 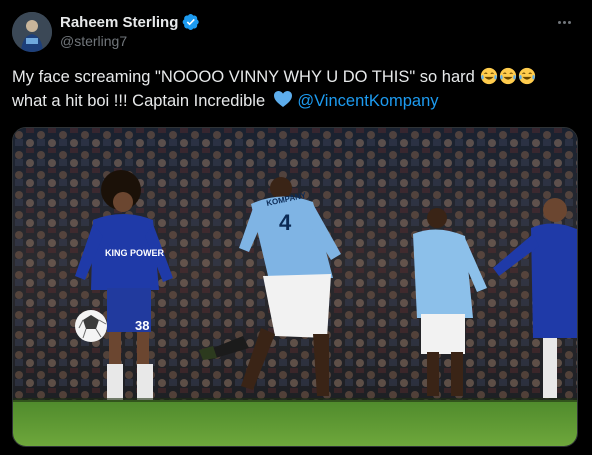 I want to click on left-player-sponsor: KING POWER, so click(x=135, y=253).